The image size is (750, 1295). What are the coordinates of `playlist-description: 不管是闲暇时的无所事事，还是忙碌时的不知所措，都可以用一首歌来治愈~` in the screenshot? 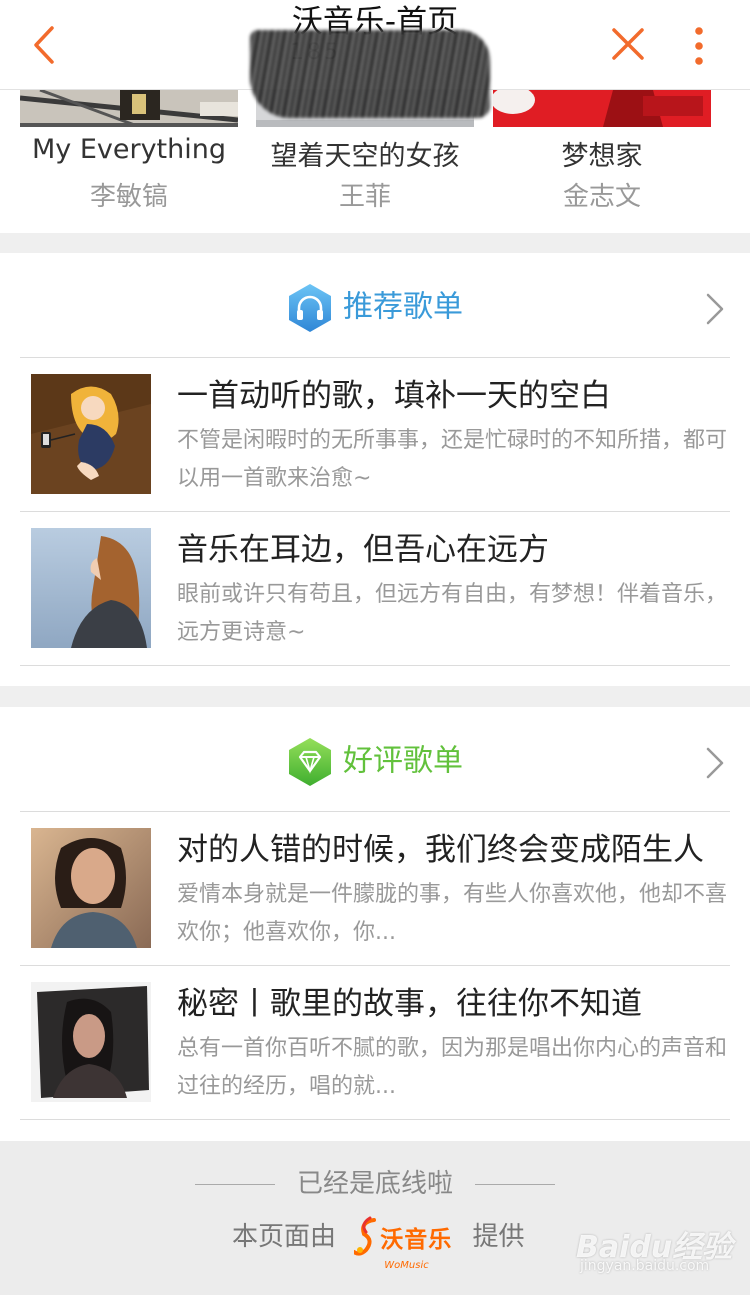 It's located at (452, 459).